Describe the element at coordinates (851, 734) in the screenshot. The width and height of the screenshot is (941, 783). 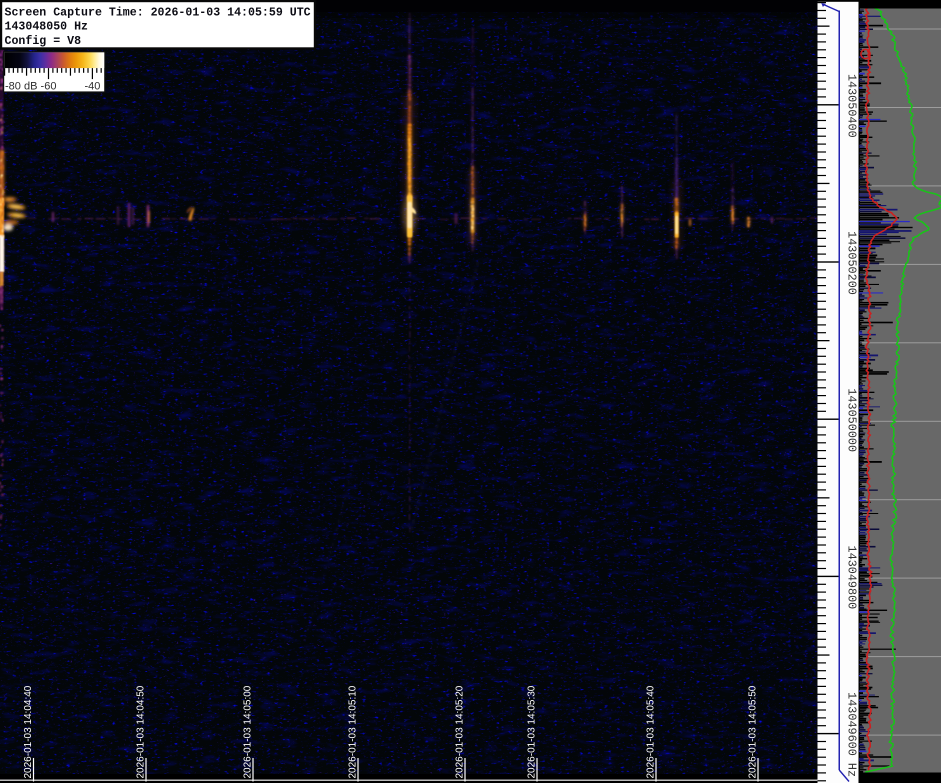
I see `svg-text: 143049600 Hz` at that location.